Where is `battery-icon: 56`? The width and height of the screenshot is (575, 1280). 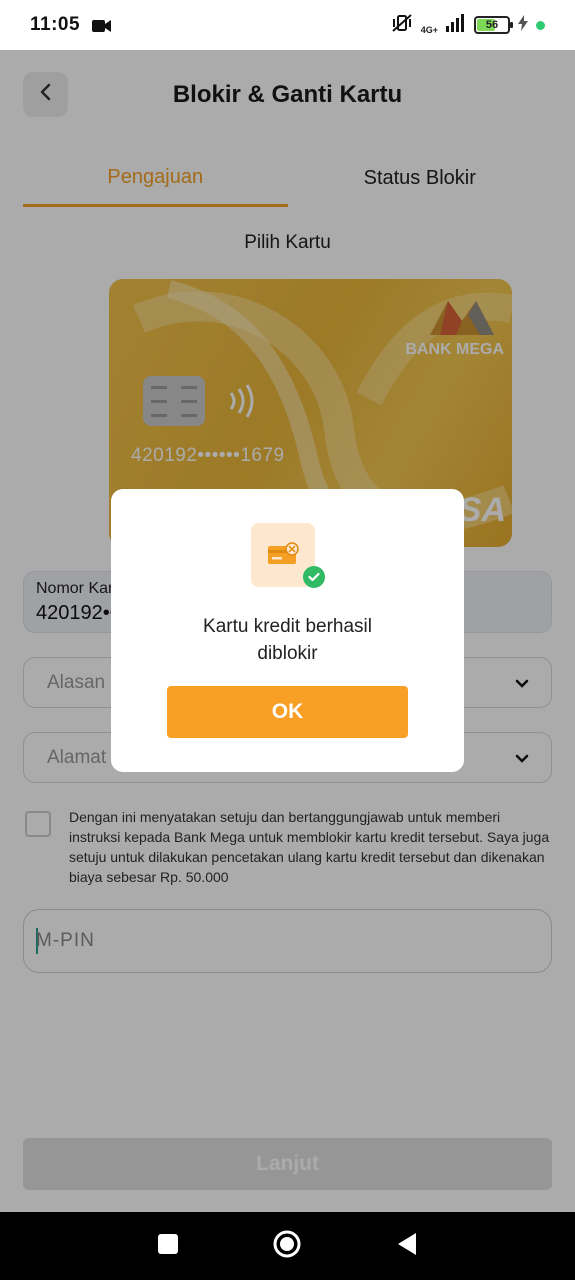
battery-icon: 56 is located at coordinates (493, 25).